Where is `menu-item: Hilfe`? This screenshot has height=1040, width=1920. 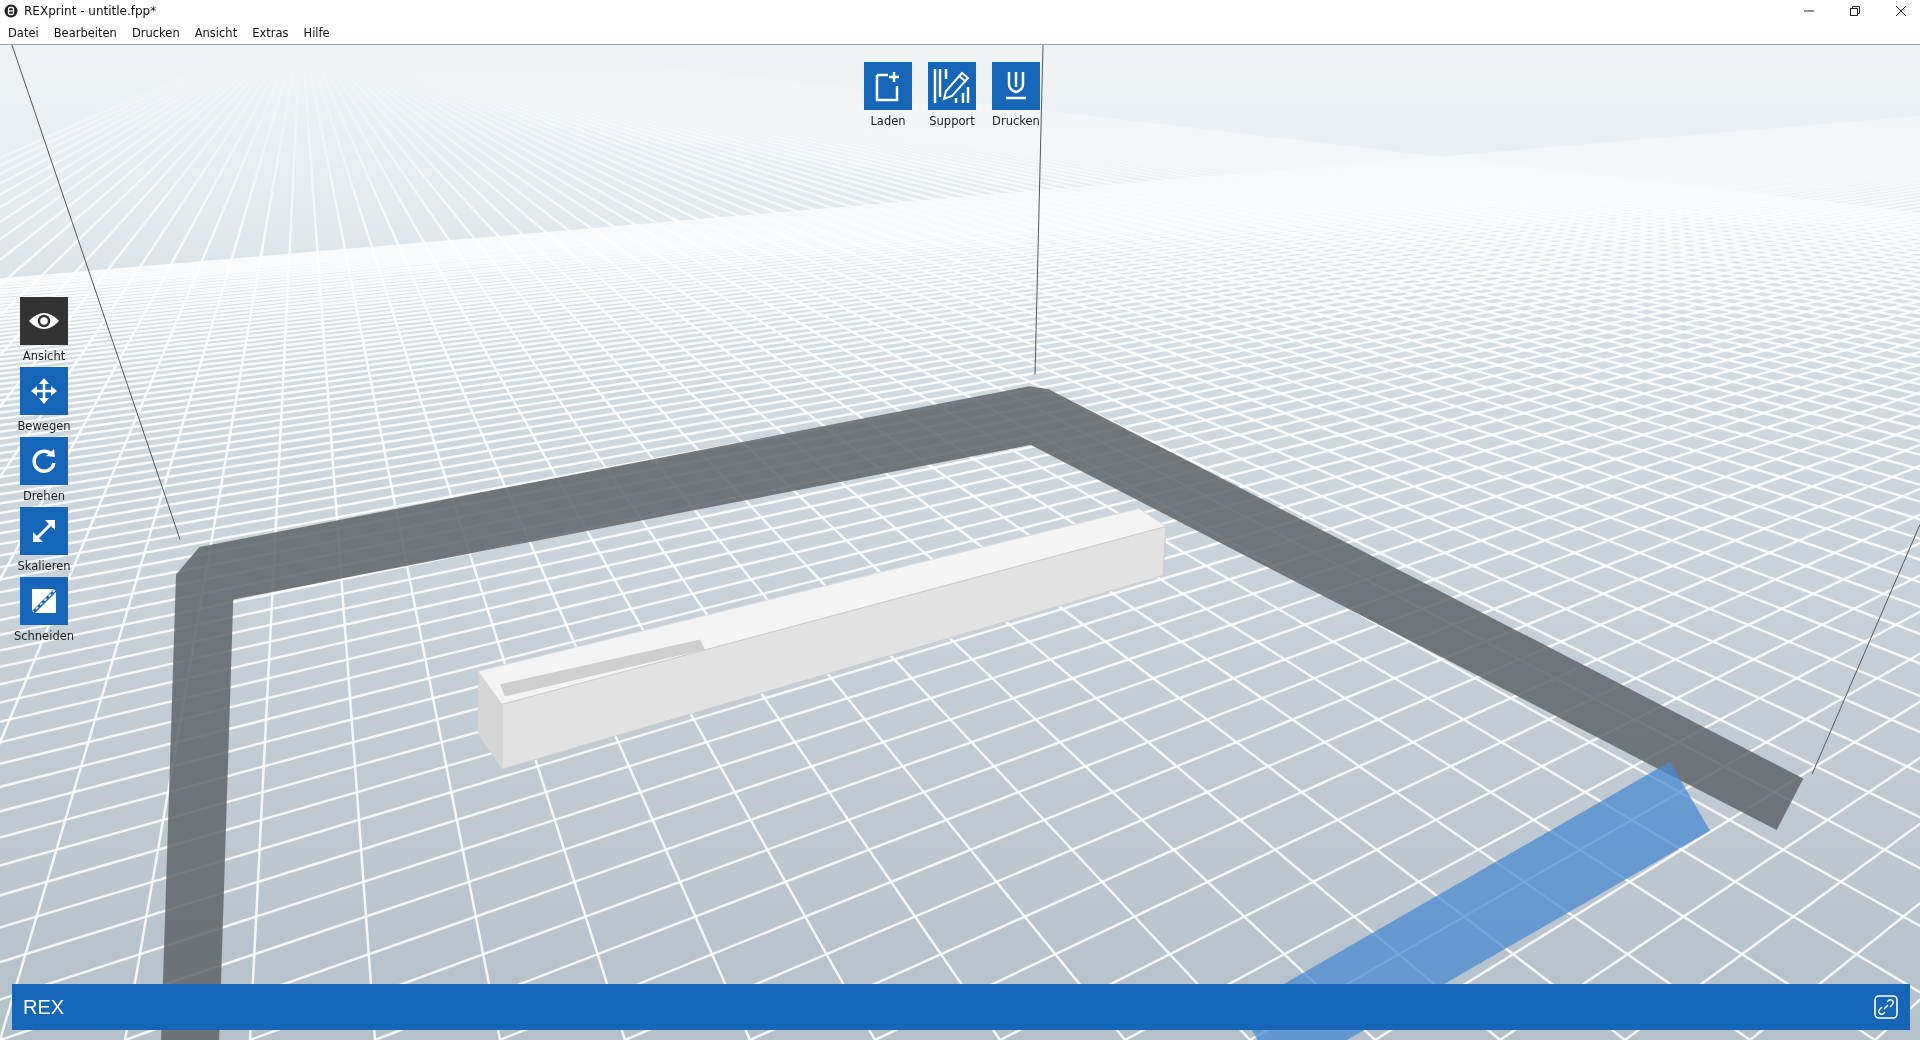
menu-item: Hilfe is located at coordinates (316, 33).